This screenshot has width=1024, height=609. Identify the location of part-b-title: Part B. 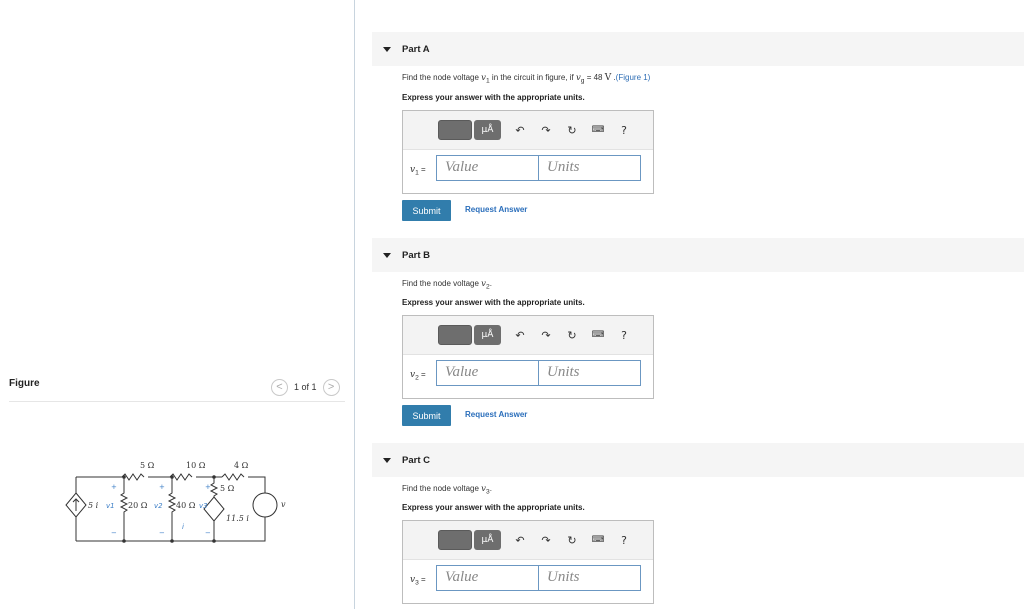
(416, 255).